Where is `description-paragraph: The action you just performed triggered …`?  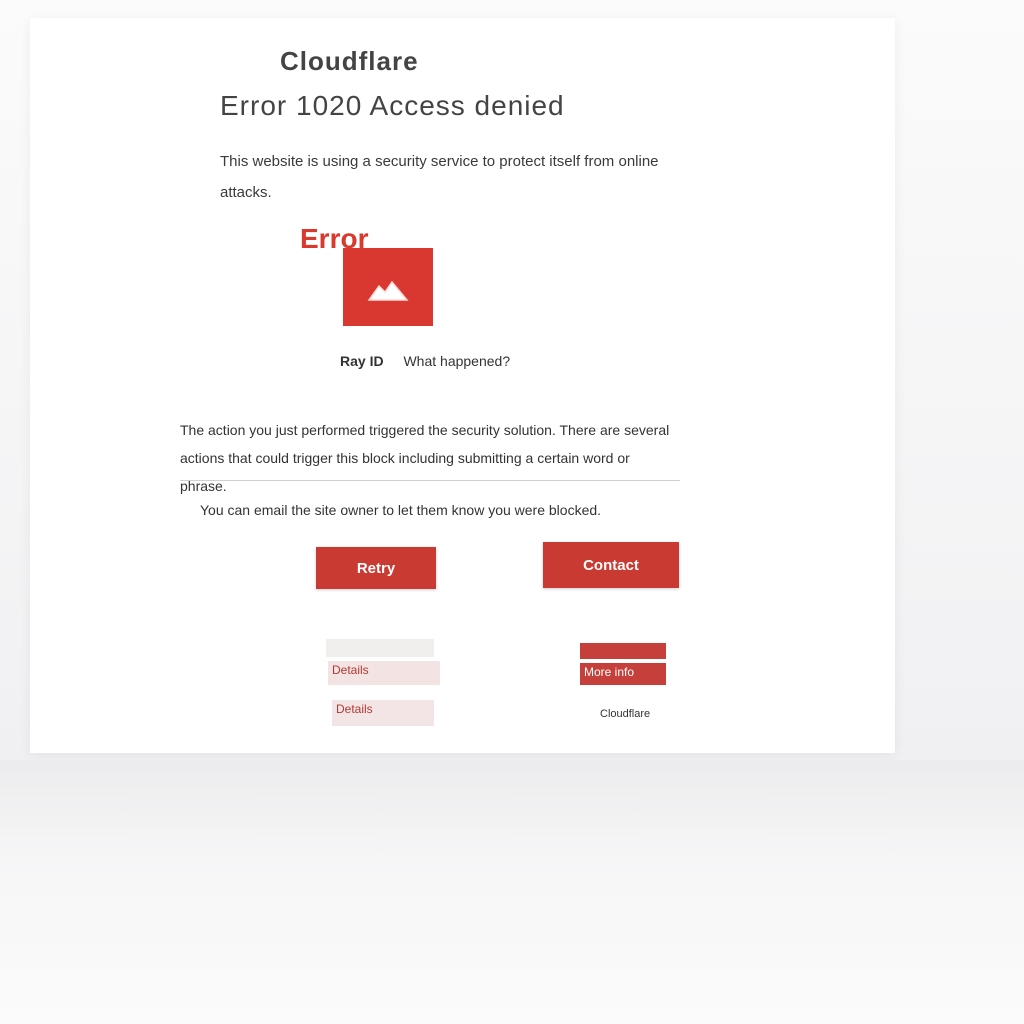 description-paragraph: The action you just performed triggered … is located at coordinates (425, 458).